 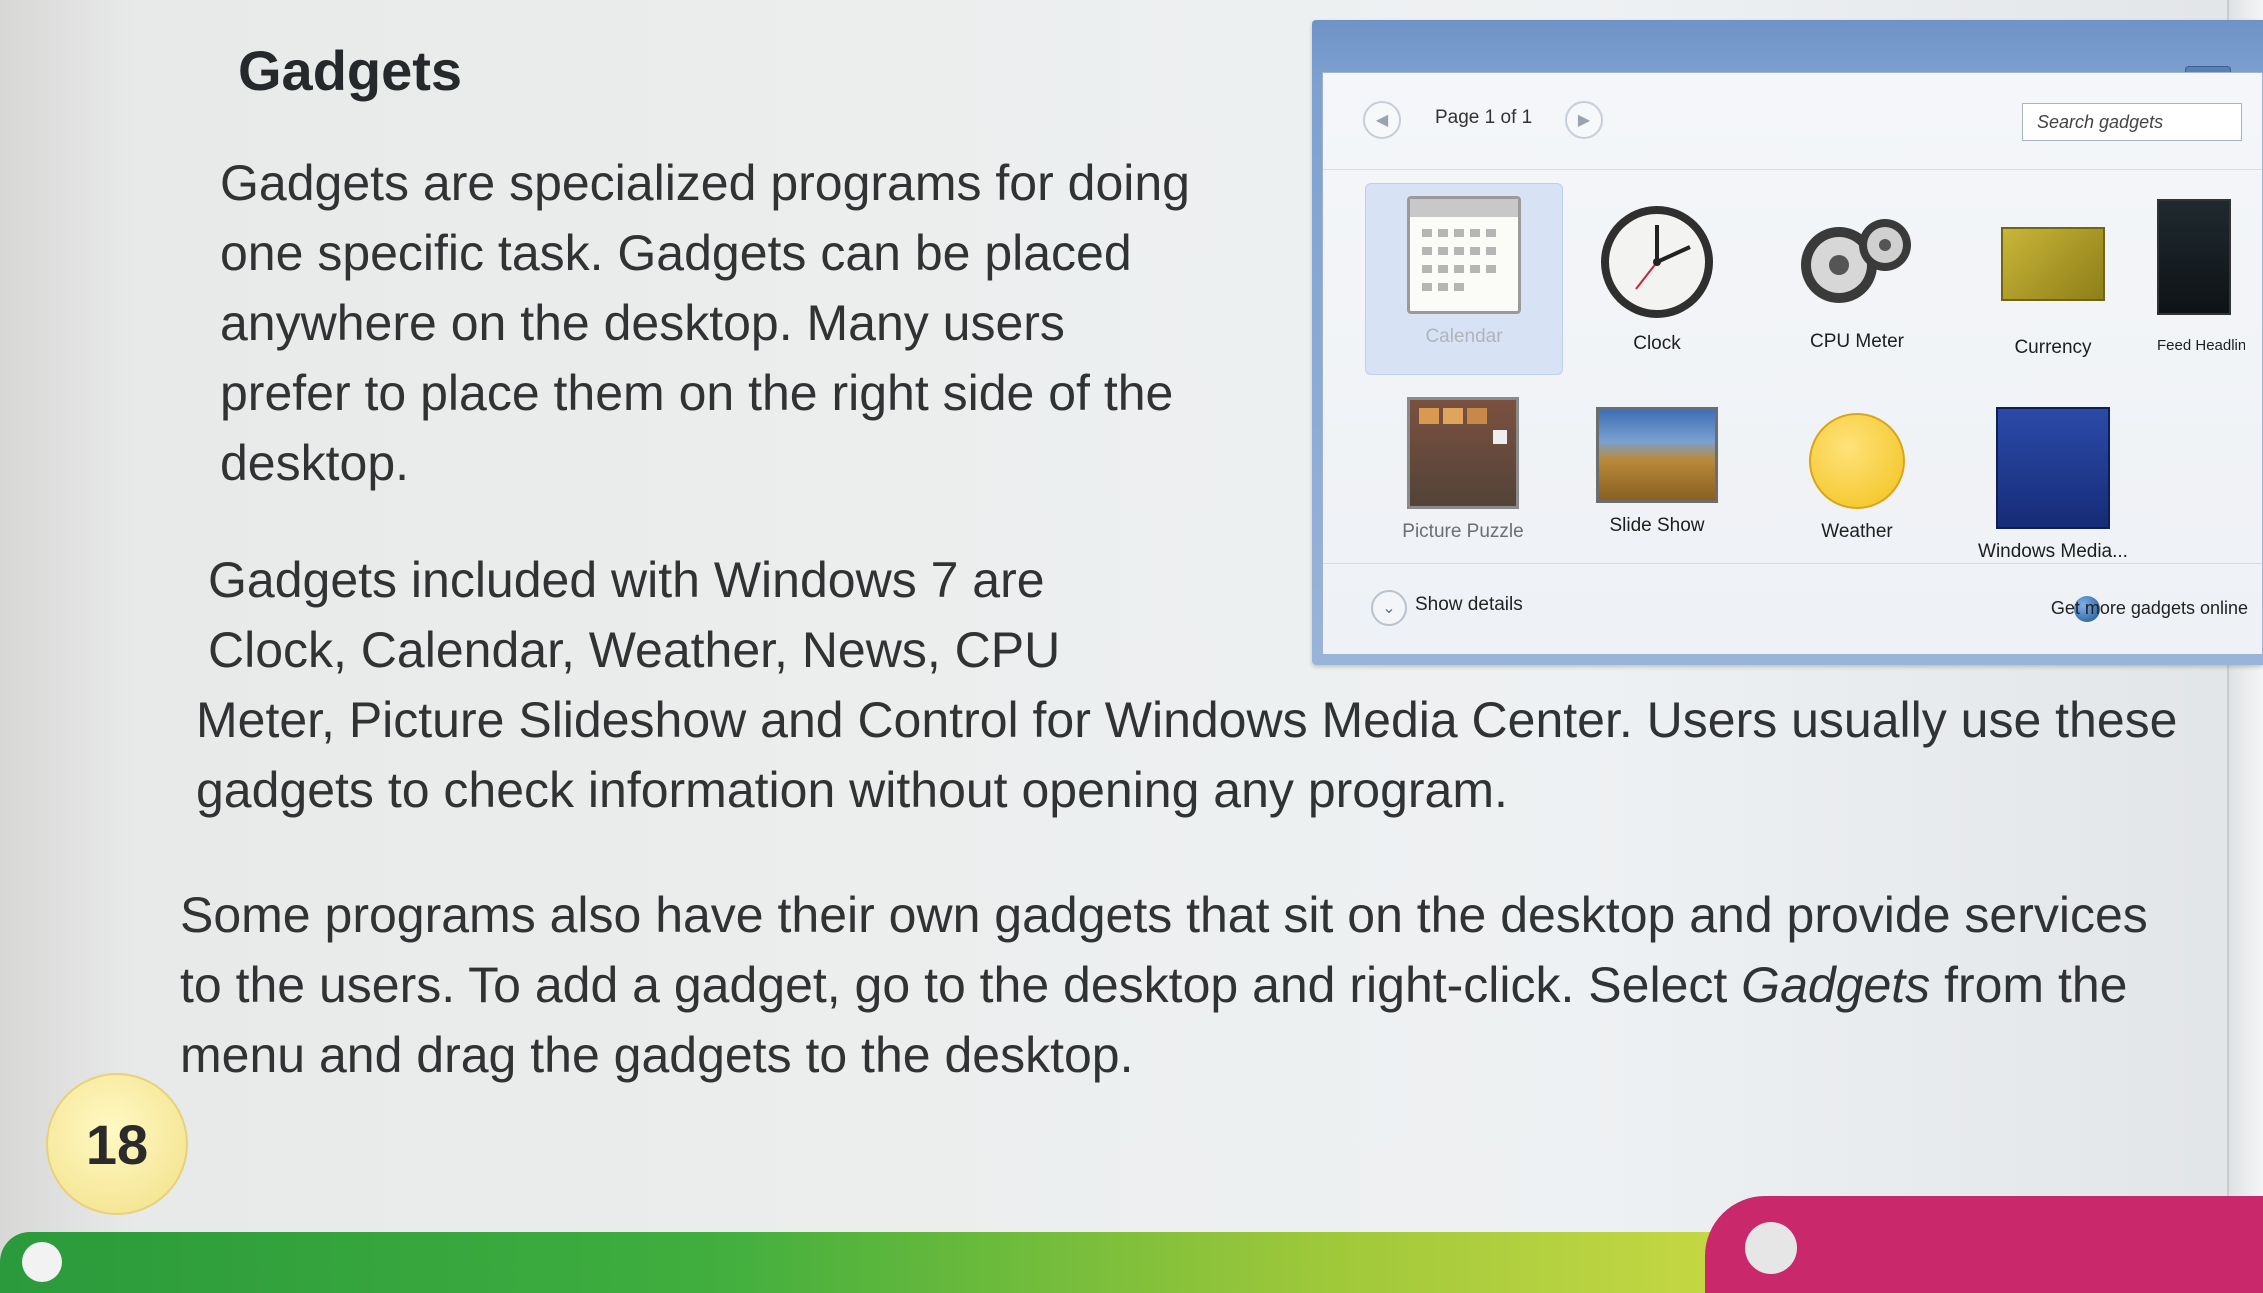 I want to click on text-line: anywhere on the desktop. Many users, so click(x=642, y=323).